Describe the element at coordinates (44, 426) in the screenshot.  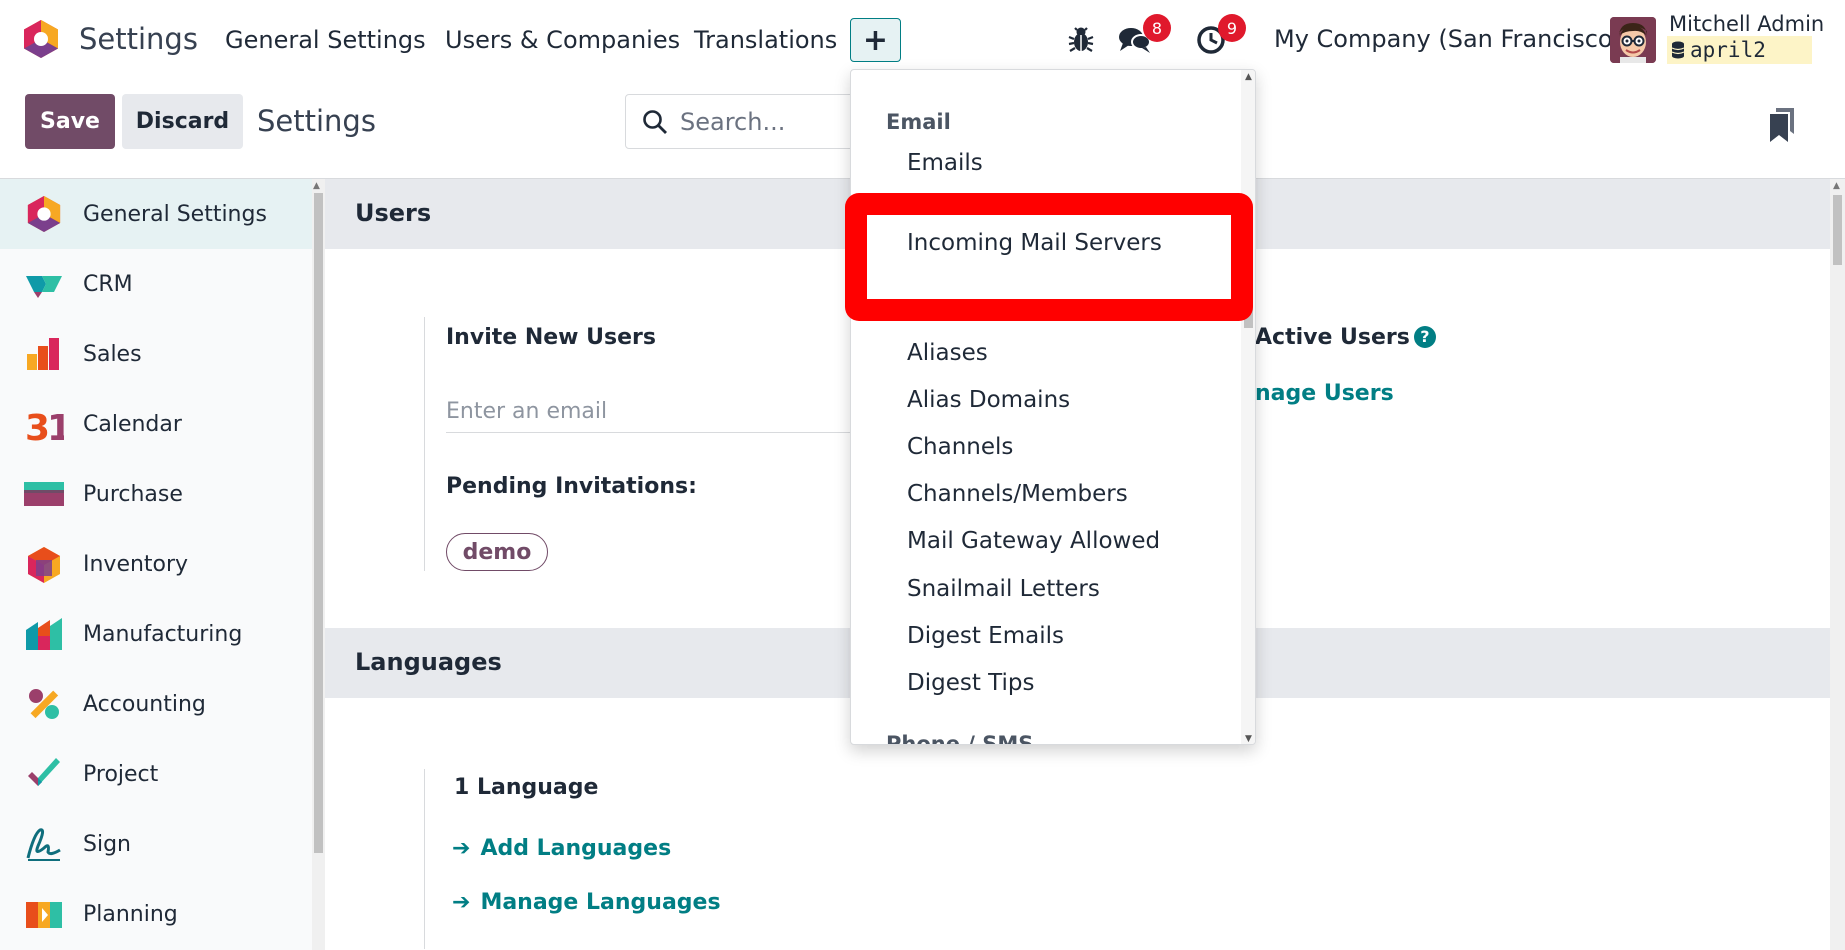
I see `calendar-icon: 3 1` at that location.